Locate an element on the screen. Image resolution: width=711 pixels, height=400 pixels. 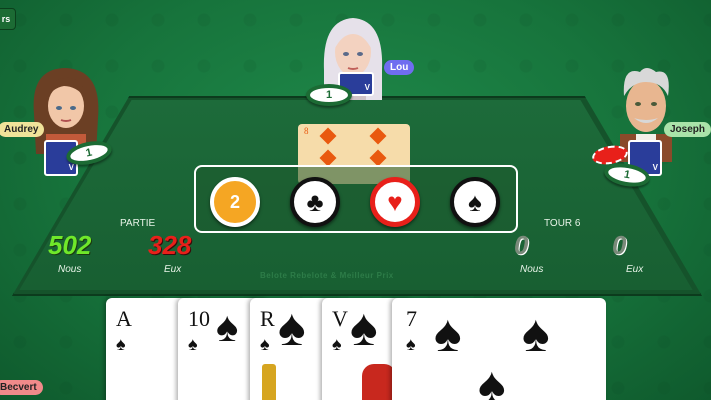
bid-choice-club: ♣ is located at coordinates (315, 202).